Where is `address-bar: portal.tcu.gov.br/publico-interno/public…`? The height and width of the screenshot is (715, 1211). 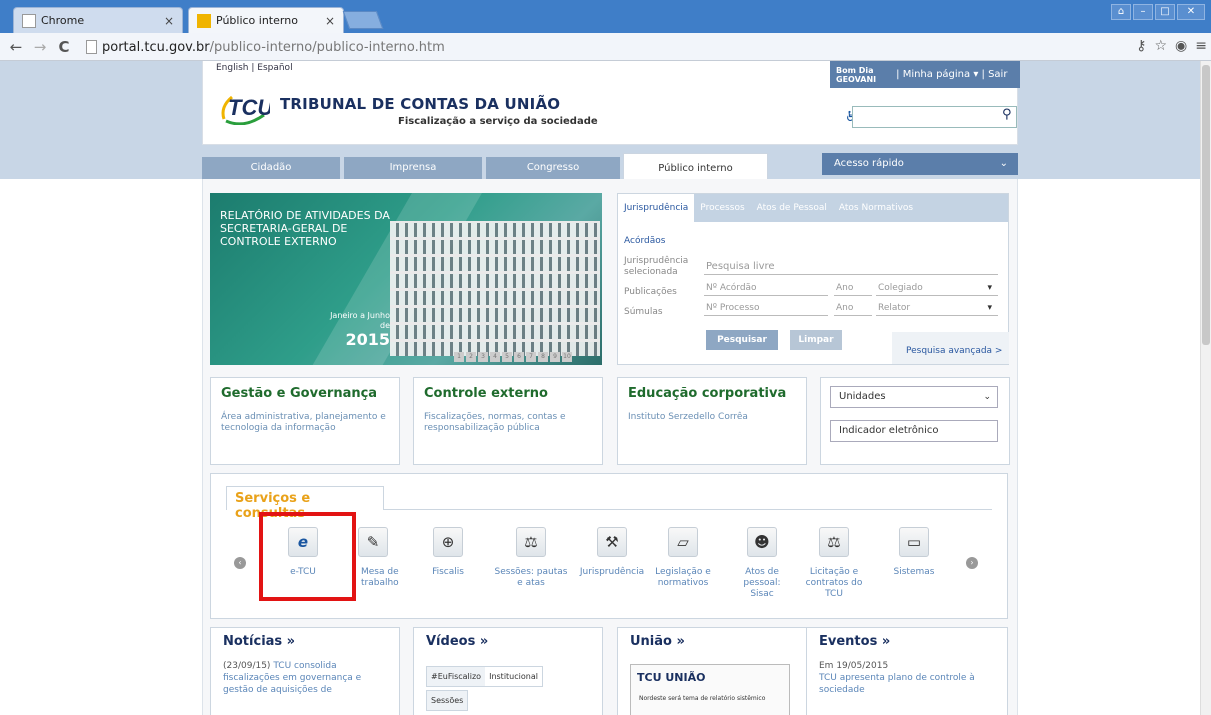
address-bar: portal.tcu.gov.br/publico-interno/public… is located at coordinates (601, 47).